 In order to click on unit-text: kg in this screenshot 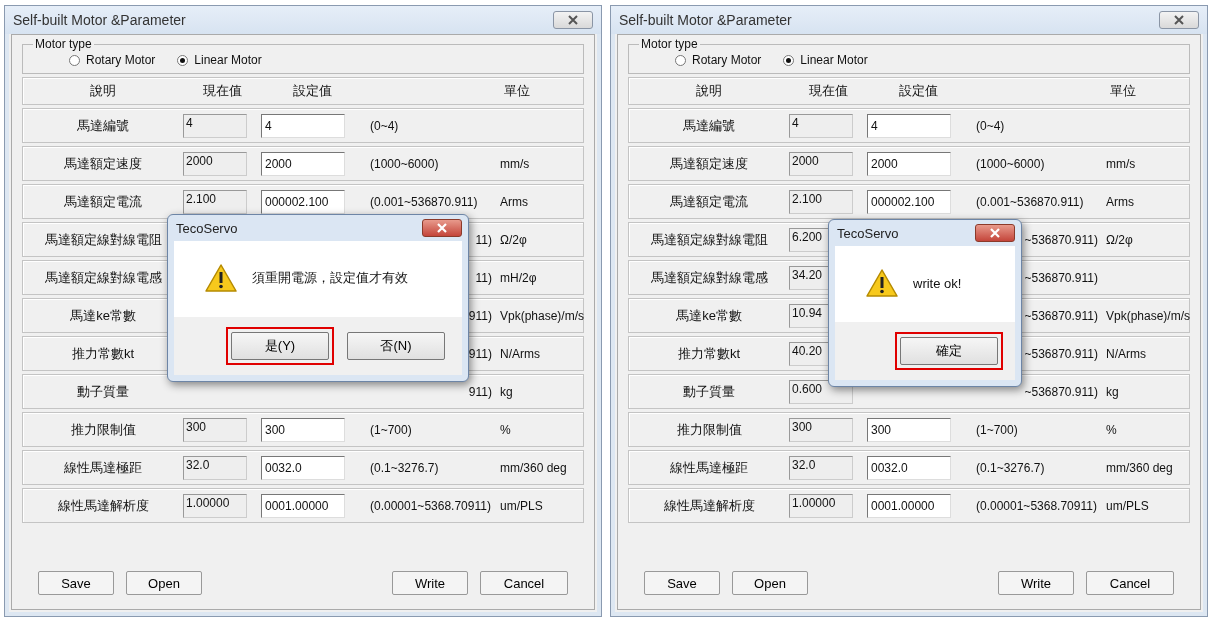, I will do `click(1112, 391)`.